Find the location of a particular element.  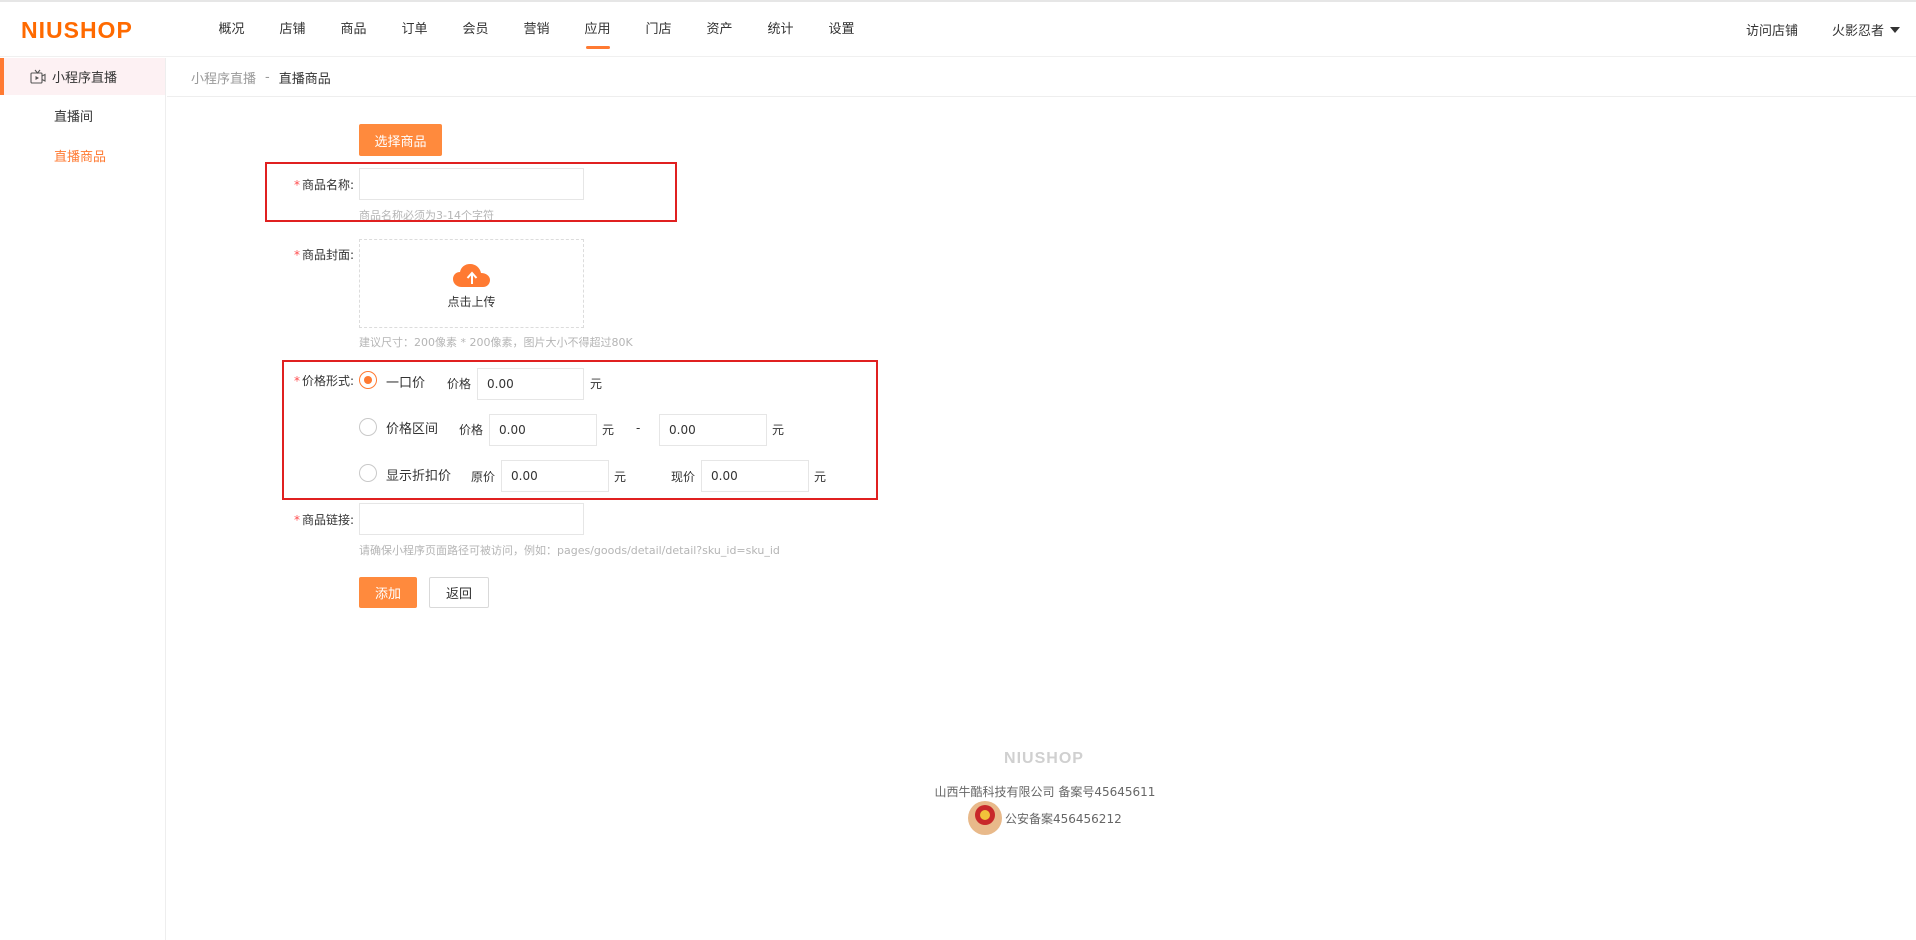

nav-marketing: 营销 is located at coordinates (536, 29).